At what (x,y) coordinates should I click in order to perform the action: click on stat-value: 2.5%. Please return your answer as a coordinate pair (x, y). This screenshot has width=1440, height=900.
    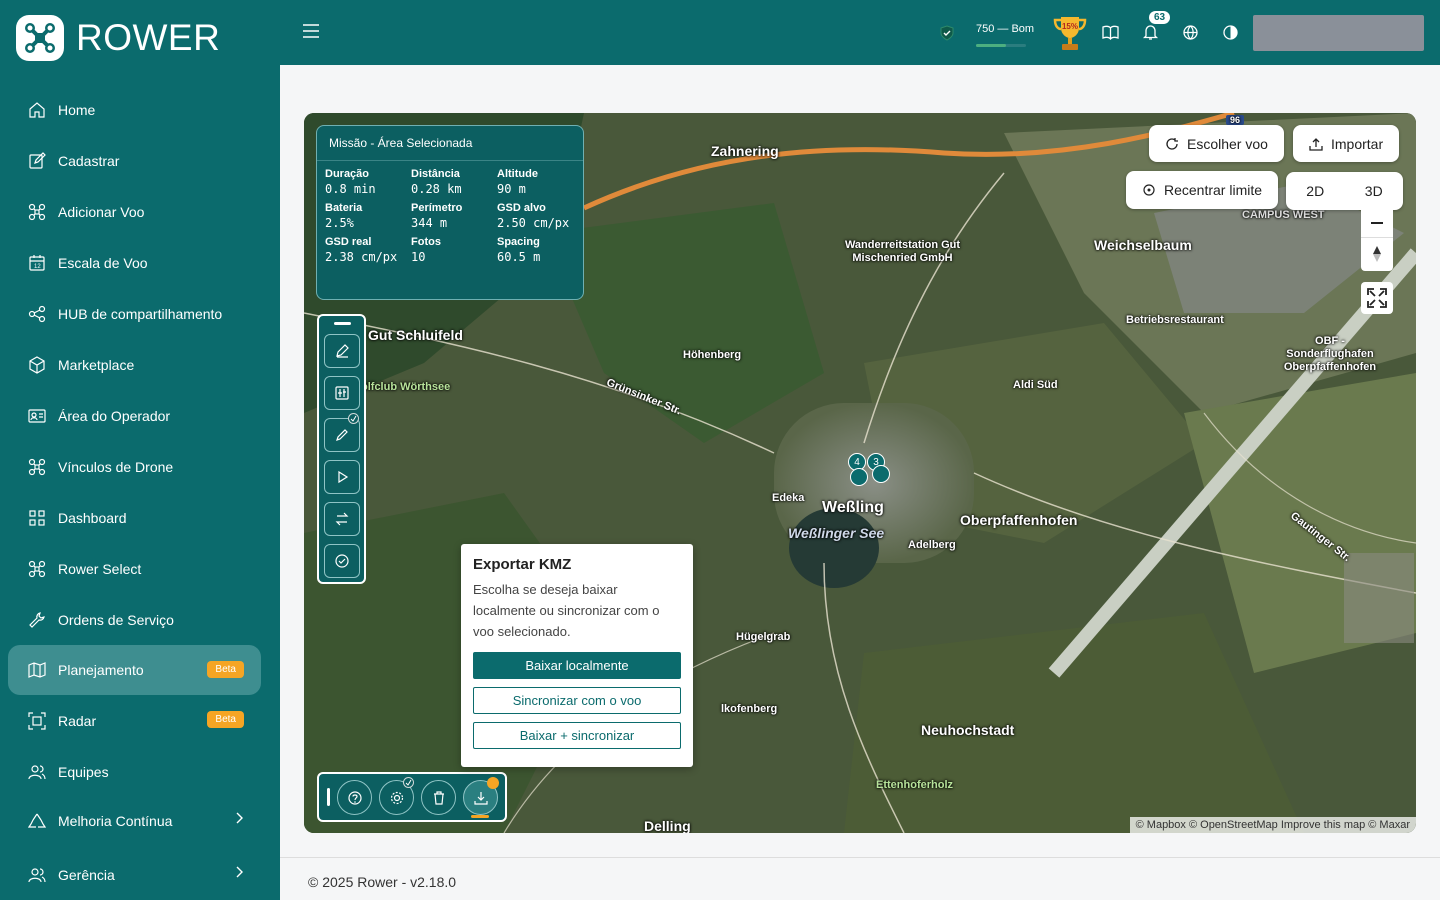
    Looking at the image, I should click on (339, 223).